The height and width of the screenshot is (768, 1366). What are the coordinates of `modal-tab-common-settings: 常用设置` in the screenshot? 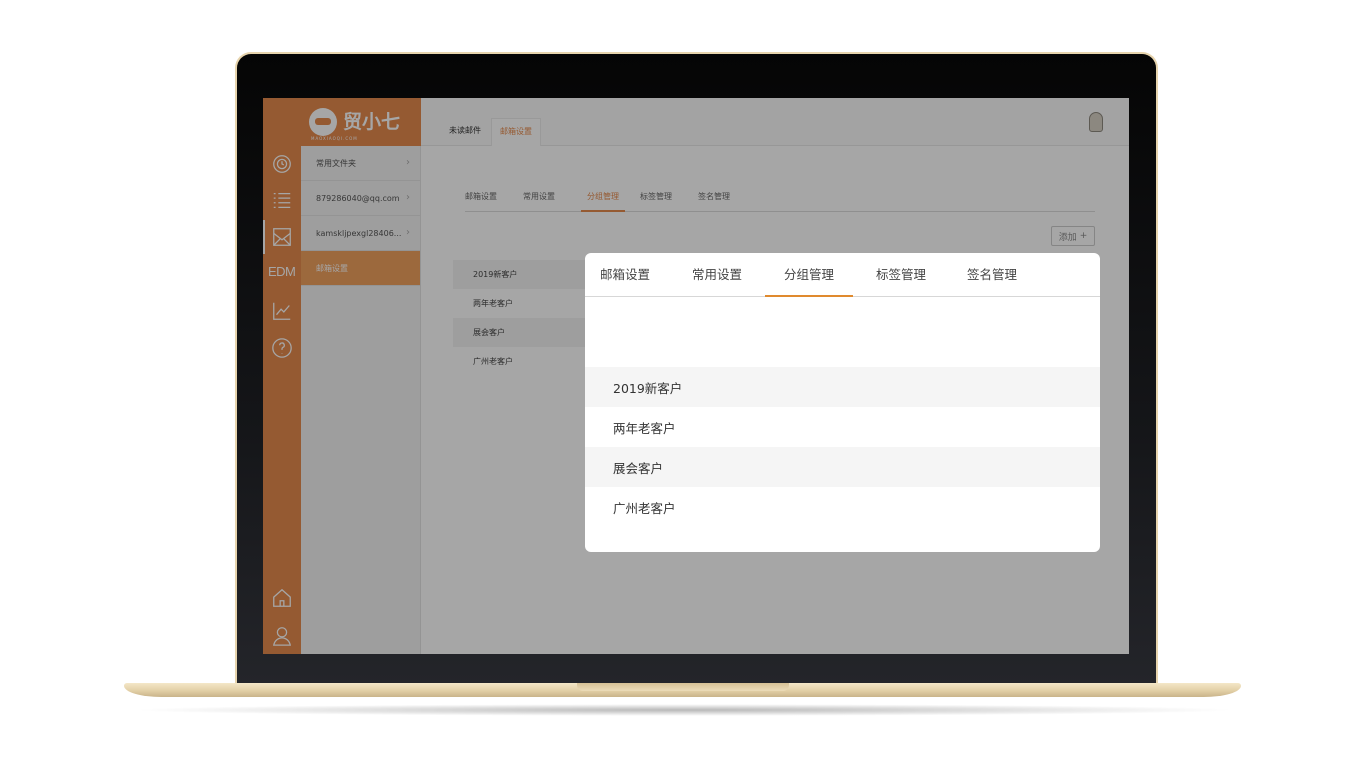 It's located at (717, 275).